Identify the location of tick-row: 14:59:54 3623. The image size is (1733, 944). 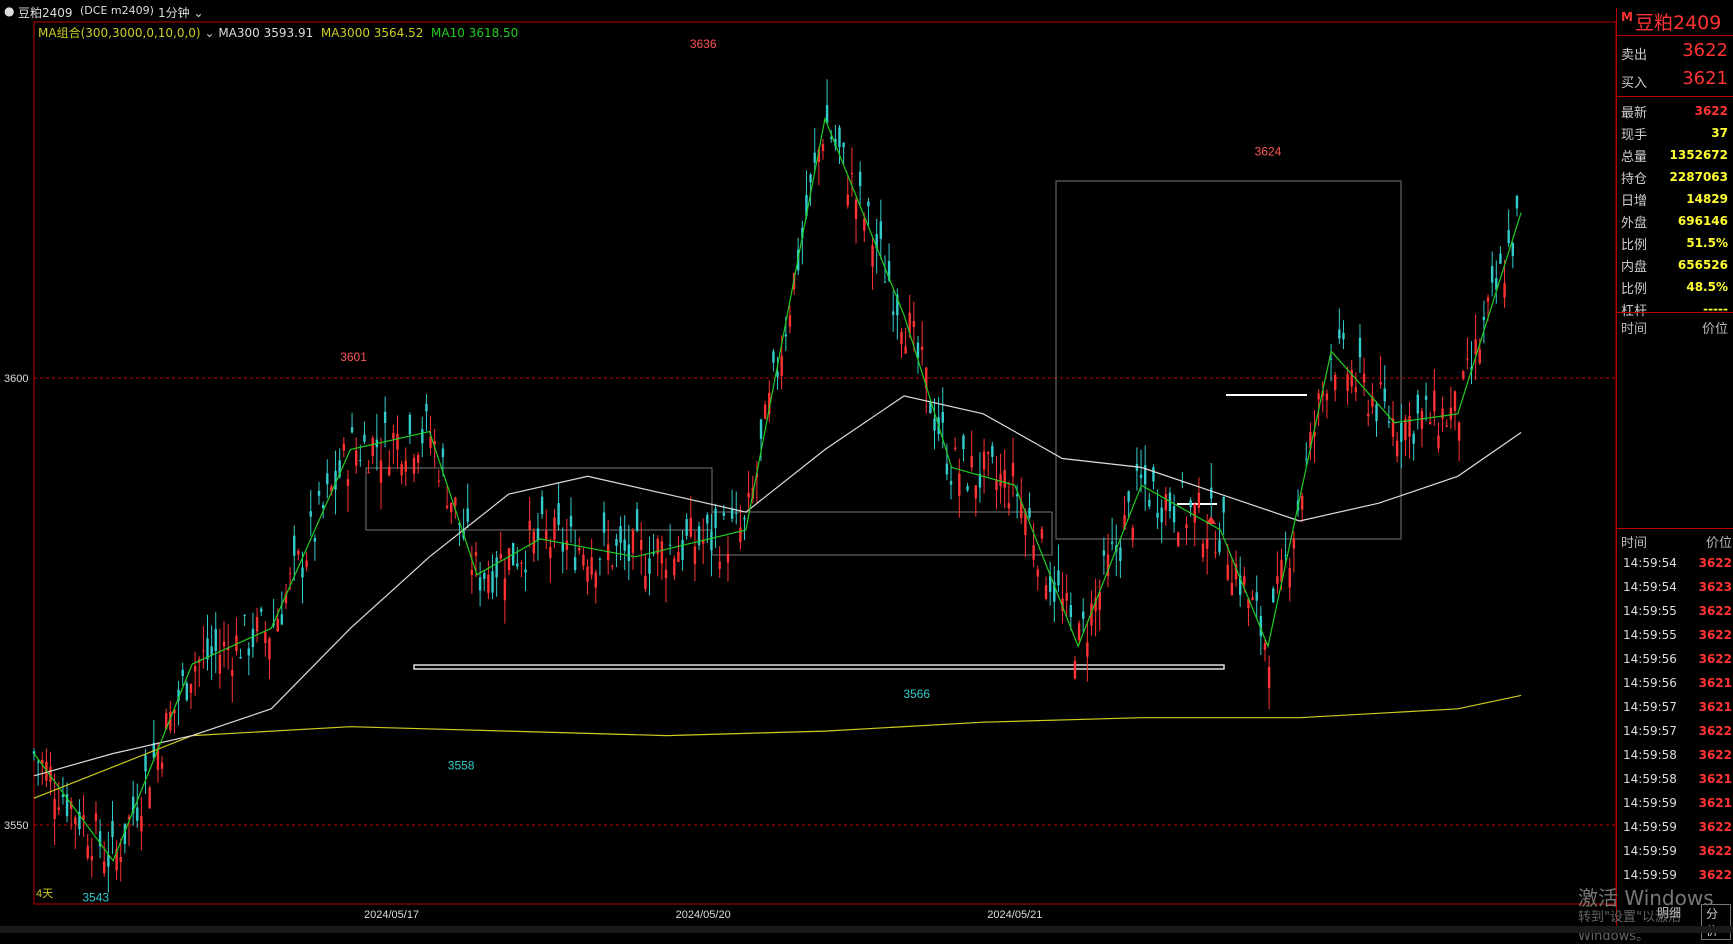
(1675, 592).